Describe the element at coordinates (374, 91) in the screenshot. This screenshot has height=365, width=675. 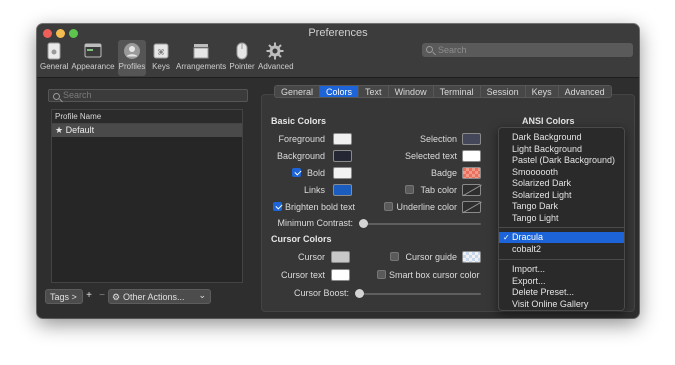
I see `tab-text: Text` at that location.